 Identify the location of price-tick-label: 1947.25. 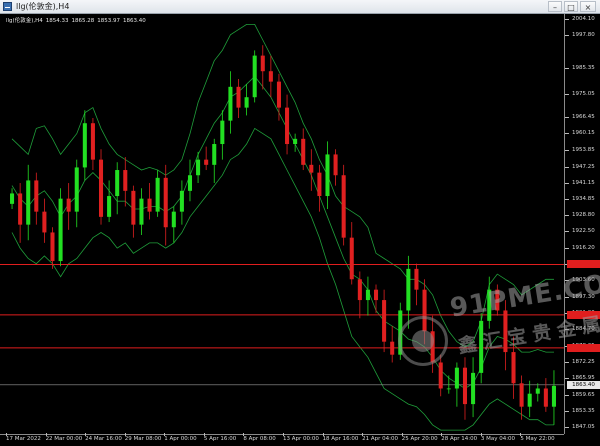
(580, 166).